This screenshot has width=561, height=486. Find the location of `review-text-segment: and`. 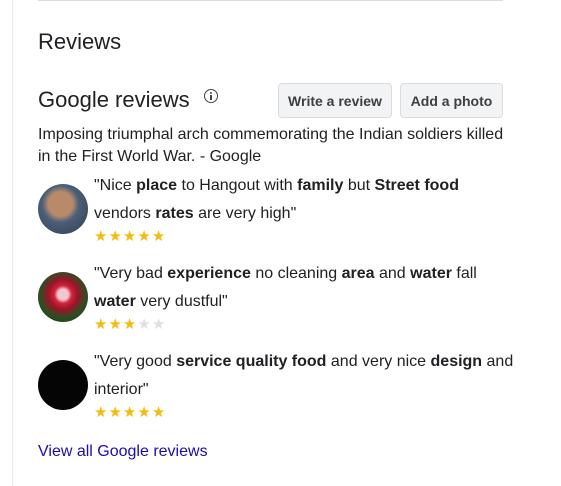

review-text-segment: and is located at coordinates (392, 273).